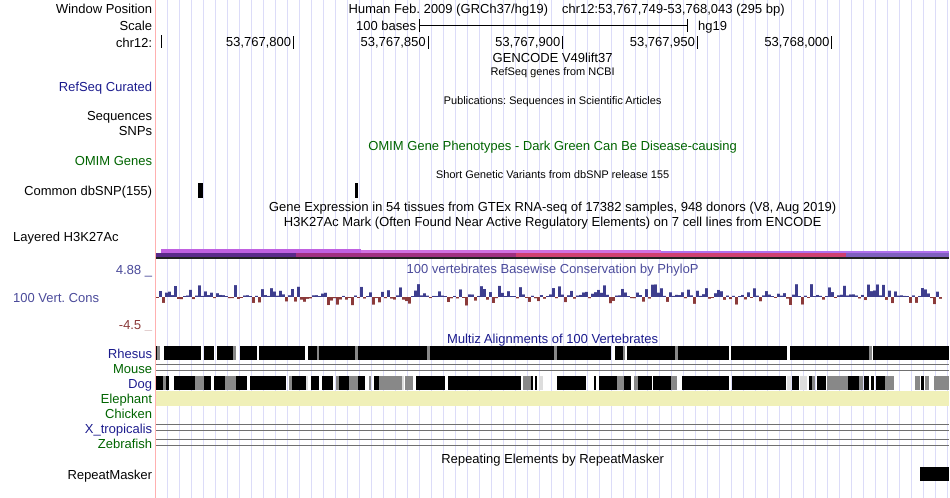 Image resolution: width=950 pixels, height=498 pixels. Describe the element at coordinates (552, 206) in the screenshot. I see `track-title: Gene Expression in 54 tissues from GTEx RNA-seq of 17382 samples, 948 donors (V8, Aug 2019)` at that location.